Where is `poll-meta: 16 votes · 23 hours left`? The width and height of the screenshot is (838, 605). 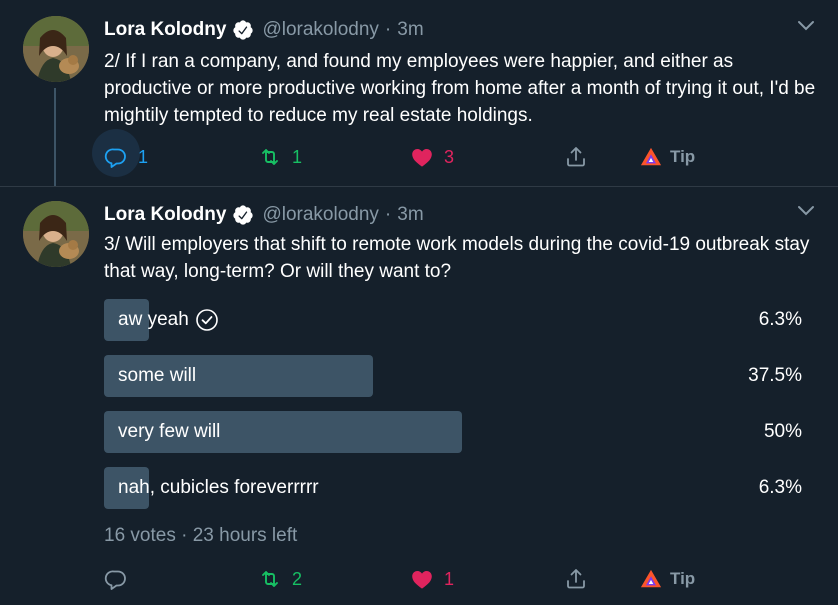
poll-meta: 16 votes · 23 hours left is located at coordinates (201, 535).